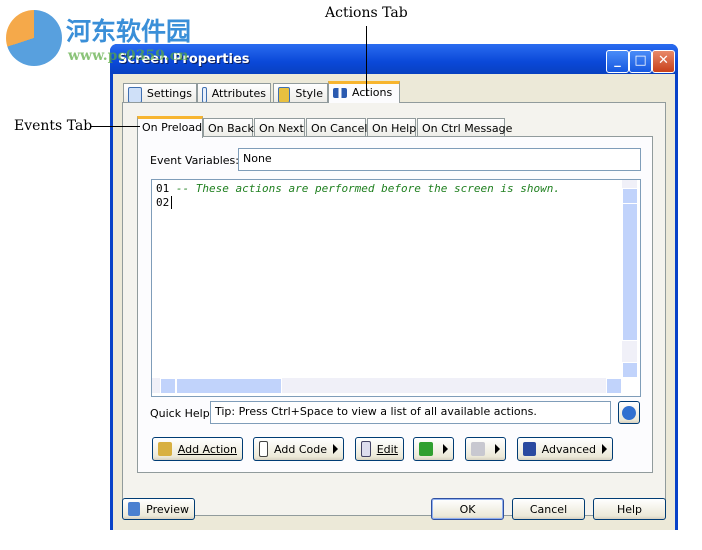  Describe the element at coordinates (300, 93) in the screenshot. I see `tab-style: Style` at that location.